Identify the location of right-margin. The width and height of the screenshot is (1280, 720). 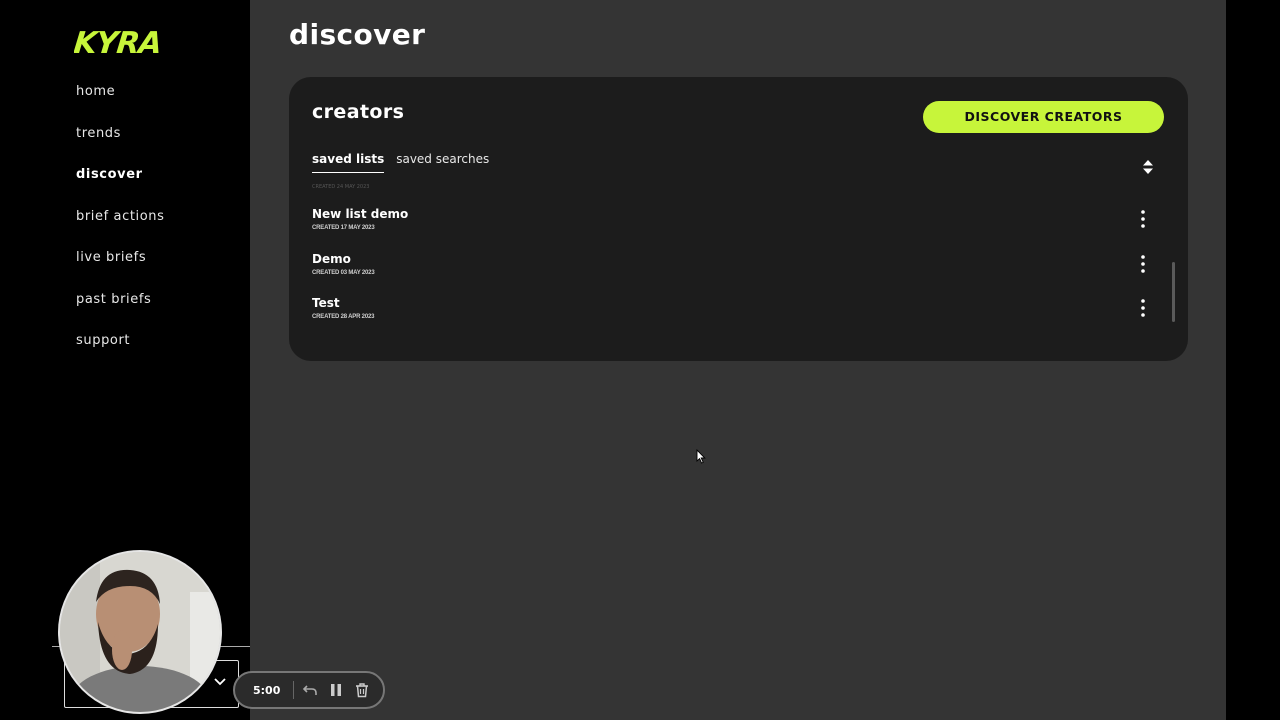
(1253, 360).